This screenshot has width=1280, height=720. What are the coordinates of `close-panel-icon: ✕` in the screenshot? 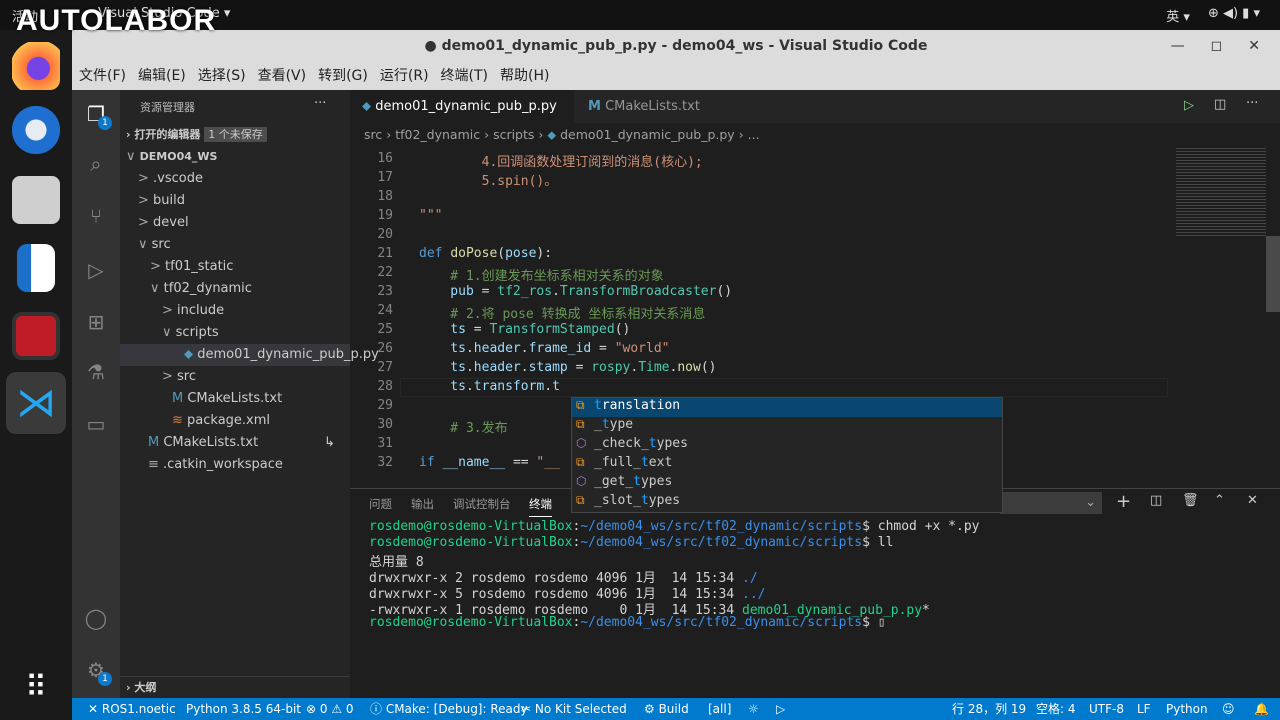 It's located at (1252, 500).